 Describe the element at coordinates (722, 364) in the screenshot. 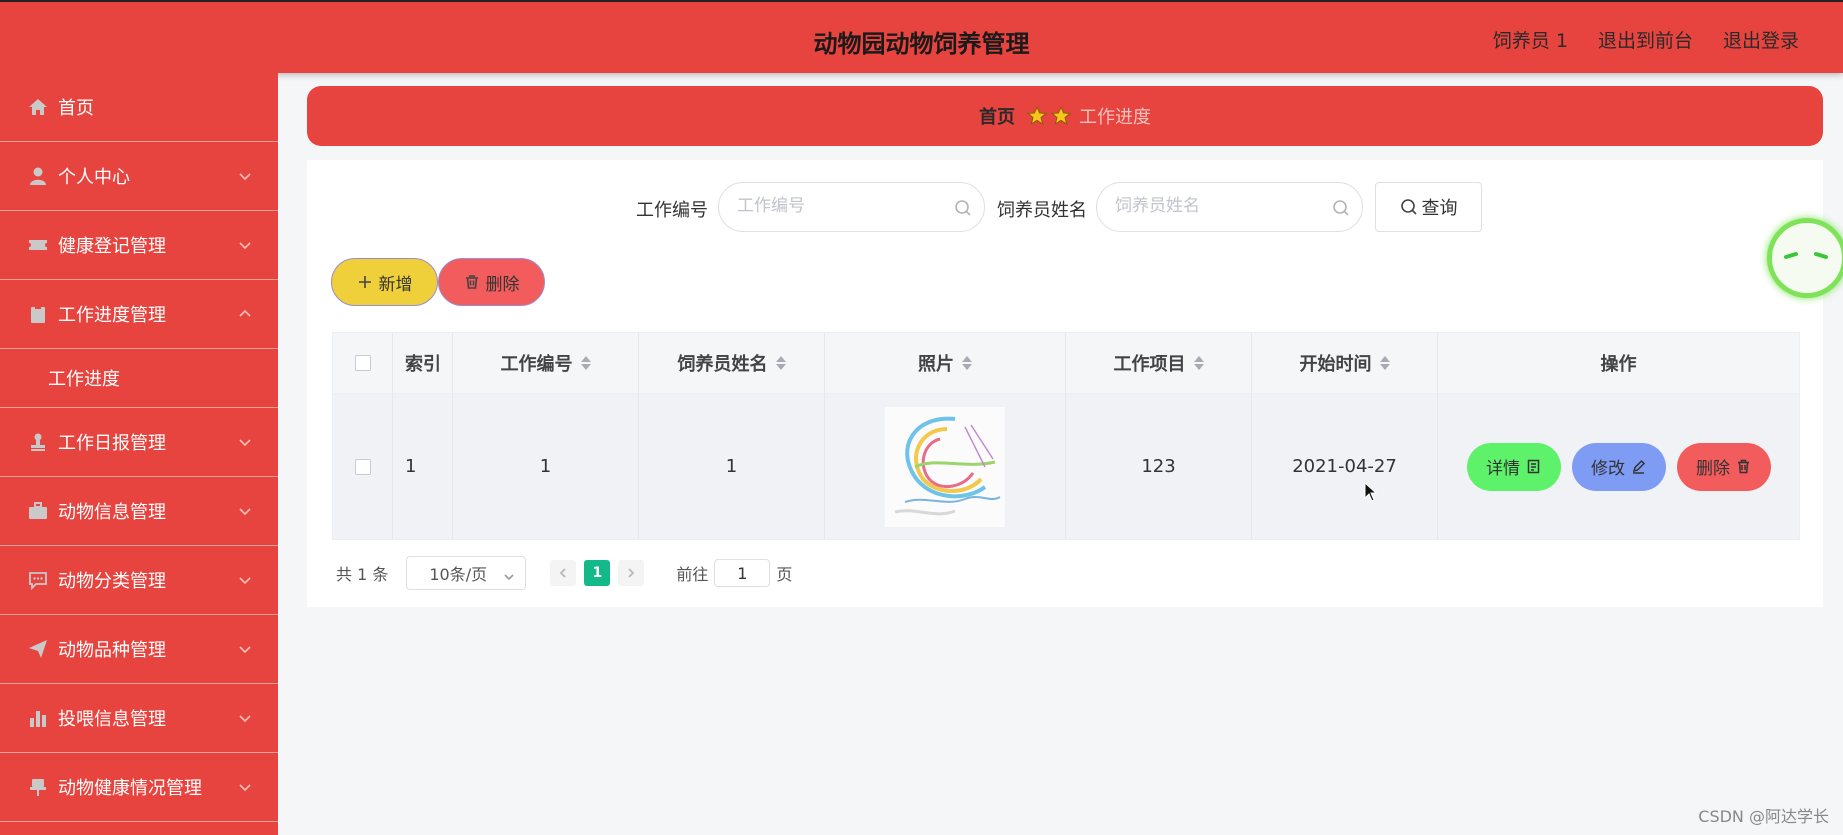

I see `column-header-label: 饲养员姓名` at that location.